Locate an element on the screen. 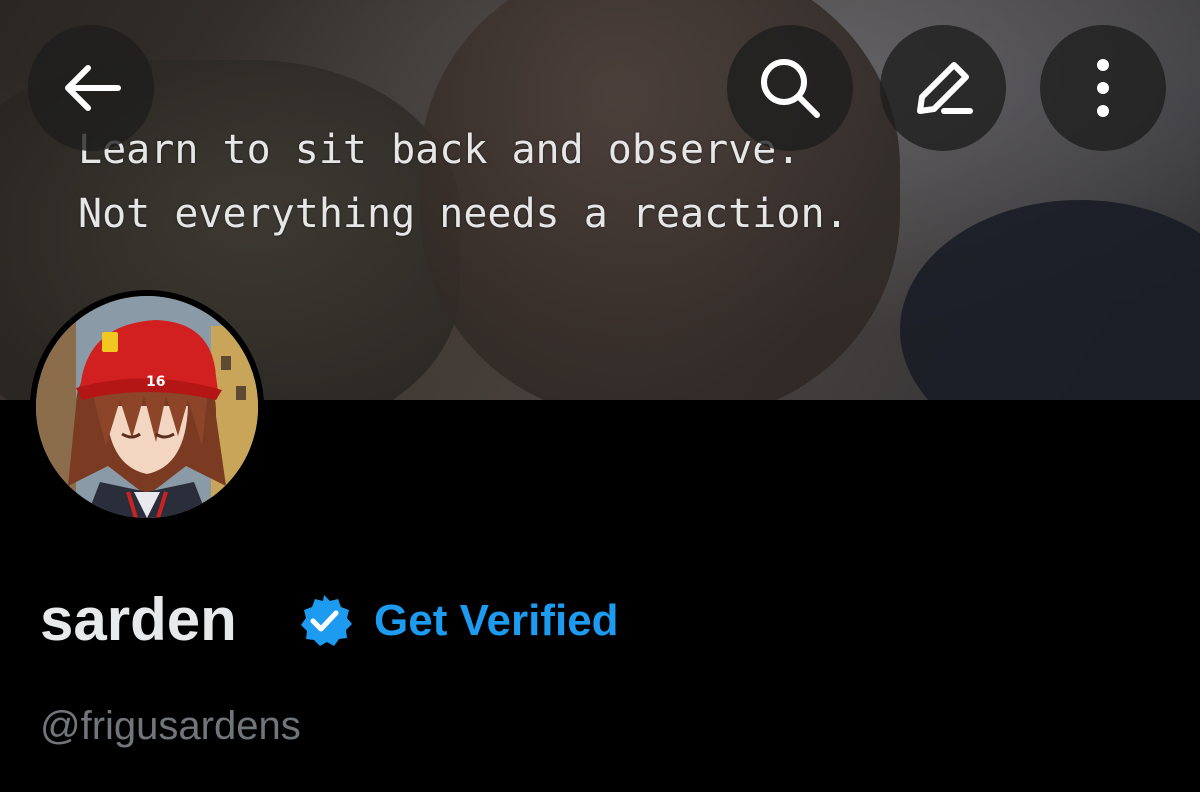 This screenshot has width=1200, height=792. edit-button is located at coordinates (943, 88).